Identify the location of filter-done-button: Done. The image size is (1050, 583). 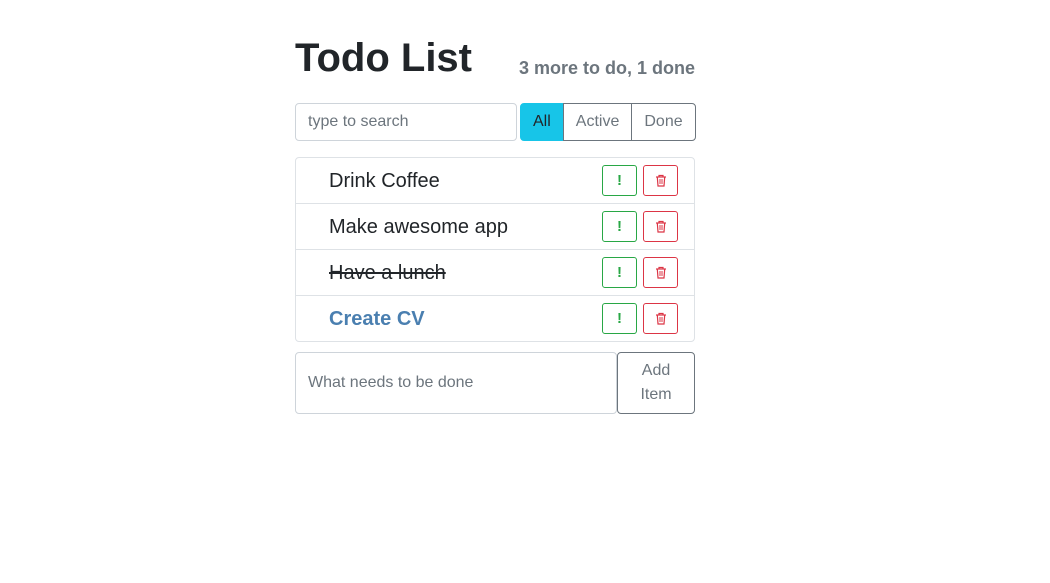
(663, 122).